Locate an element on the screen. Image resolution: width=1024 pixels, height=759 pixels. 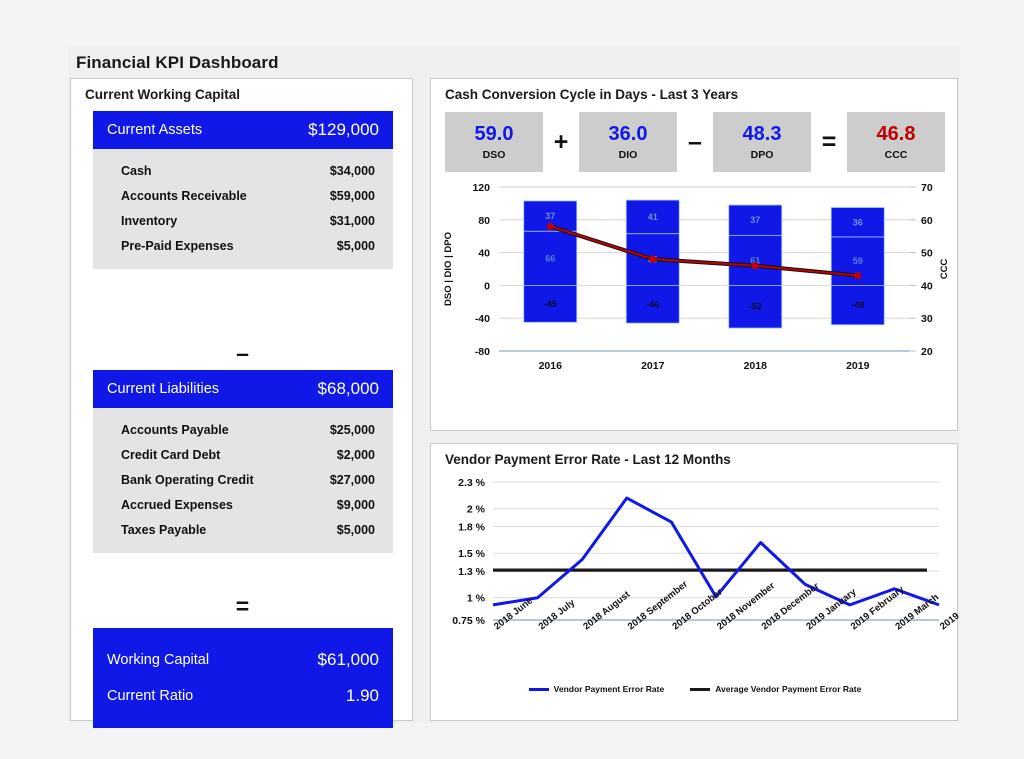
svg-text: -45 is located at coordinates (550, 304).